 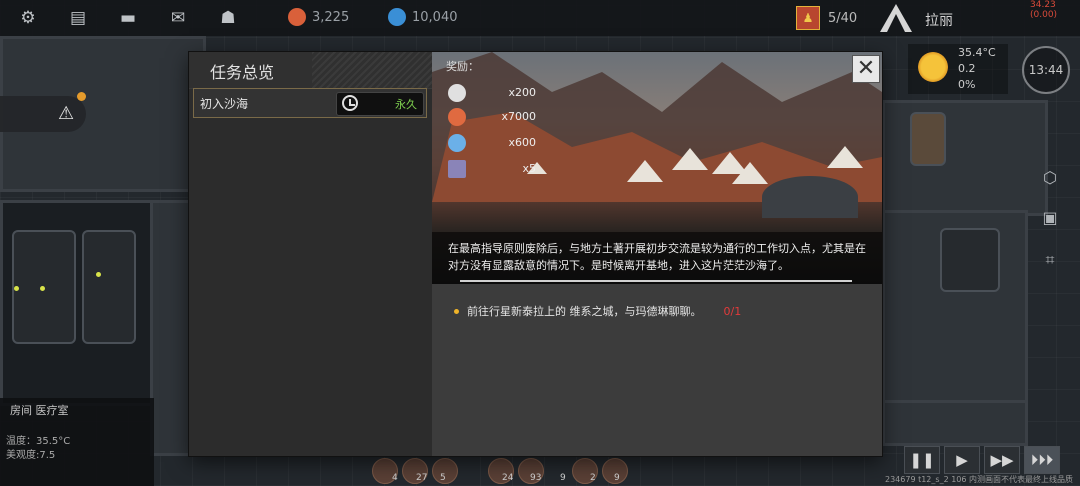 I want to click on game-logo-icon, so click(x=896, y=18).